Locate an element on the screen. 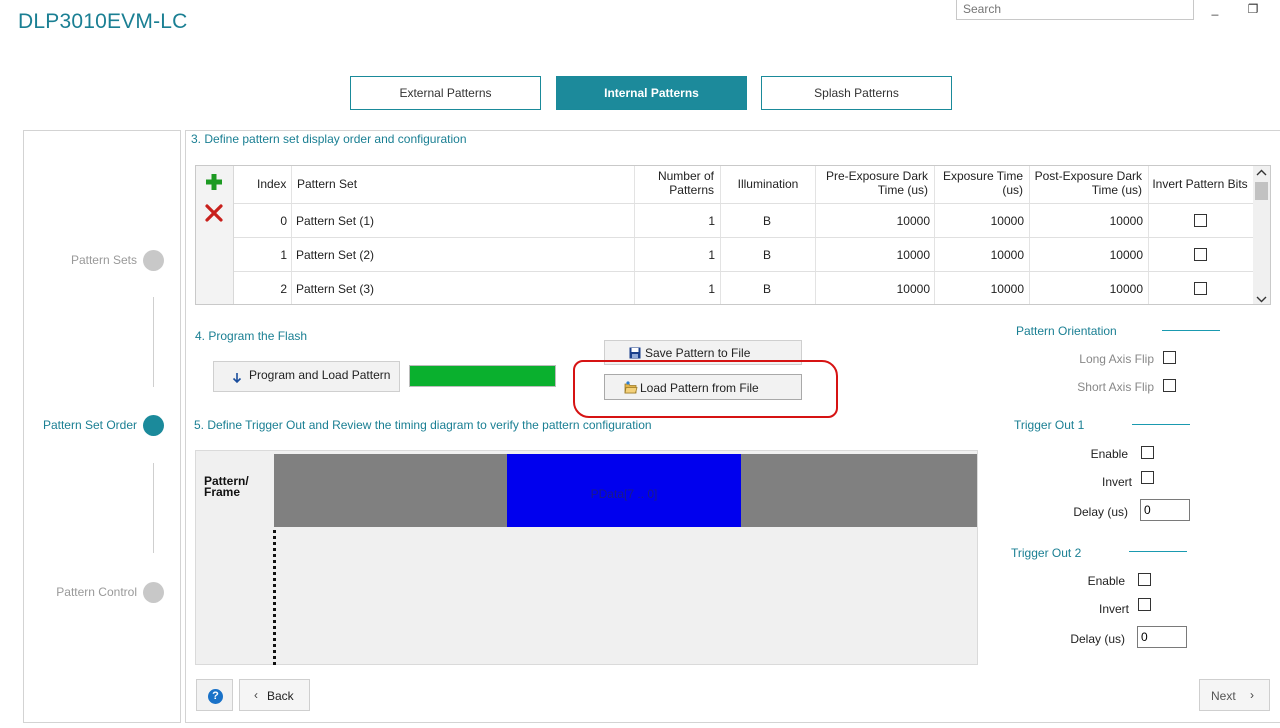  step-label-pattern-control: Pattern Control is located at coordinates (77, 592).